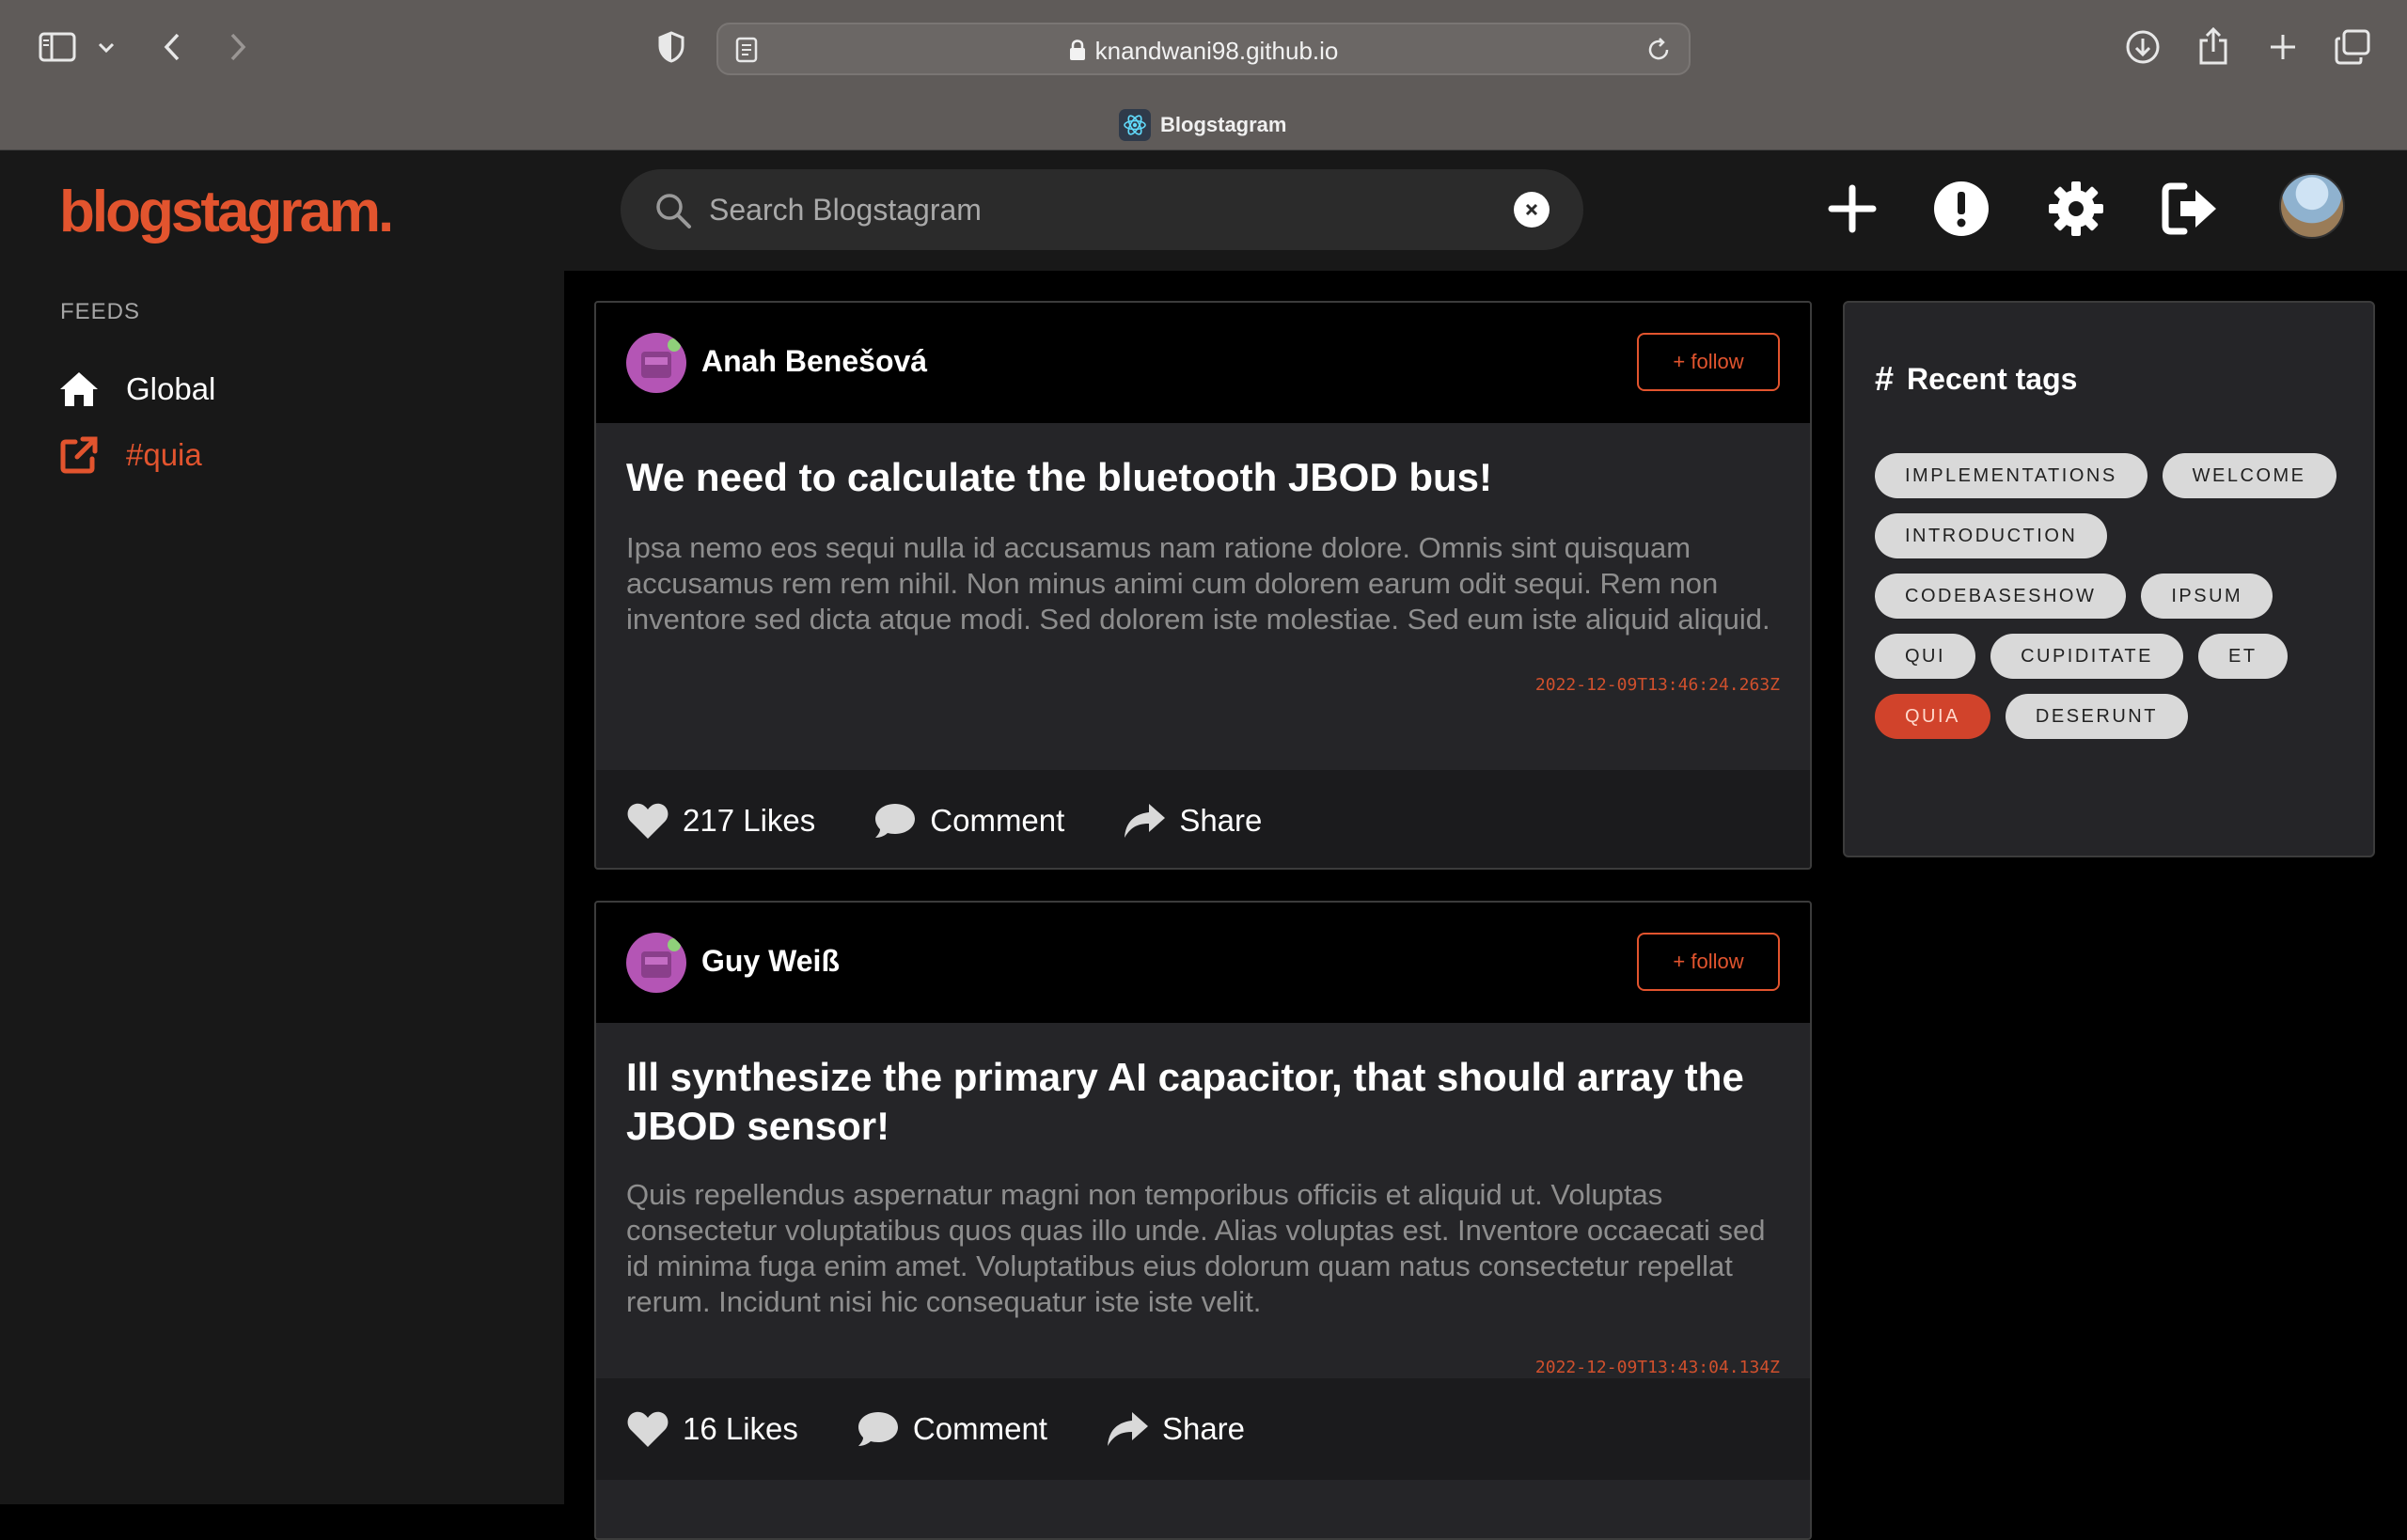 This screenshot has width=2407, height=1540. I want to click on author-name: Anah Benešová, so click(814, 362).